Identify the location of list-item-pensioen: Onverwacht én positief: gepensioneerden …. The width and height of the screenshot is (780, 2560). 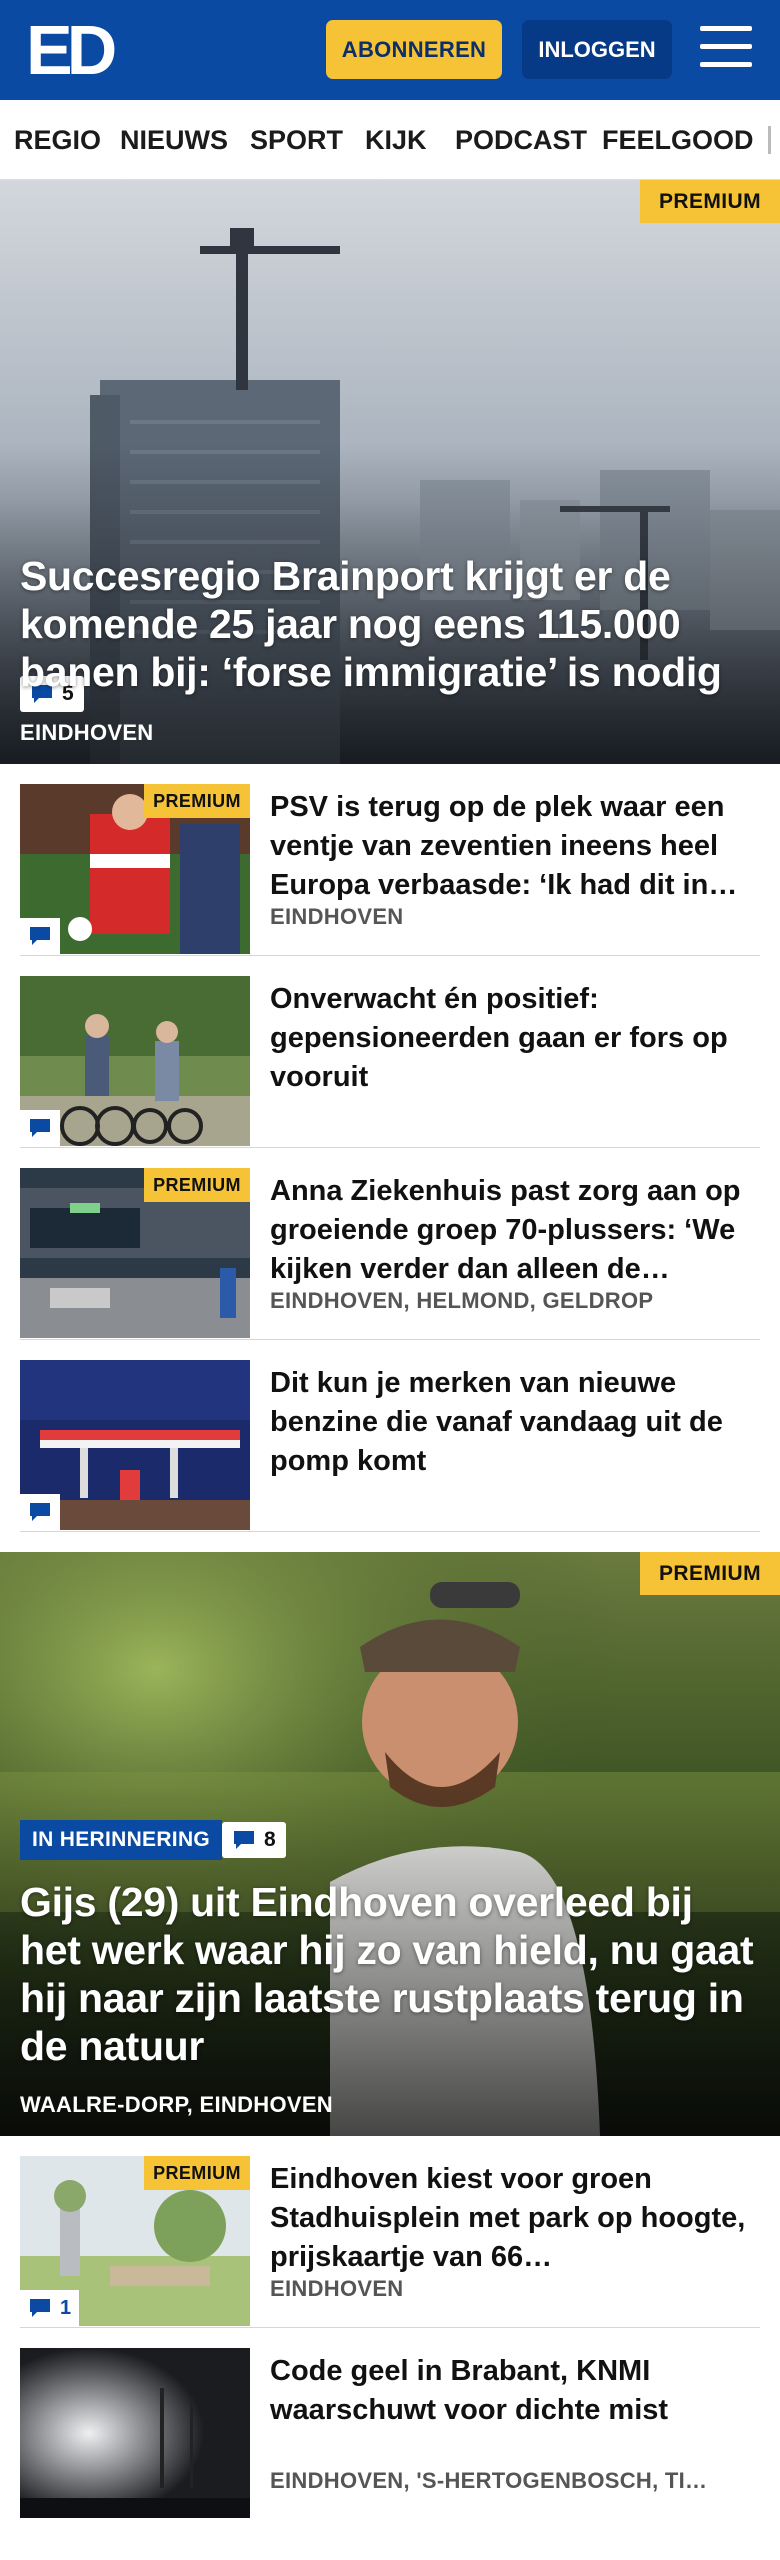
(390, 1052).